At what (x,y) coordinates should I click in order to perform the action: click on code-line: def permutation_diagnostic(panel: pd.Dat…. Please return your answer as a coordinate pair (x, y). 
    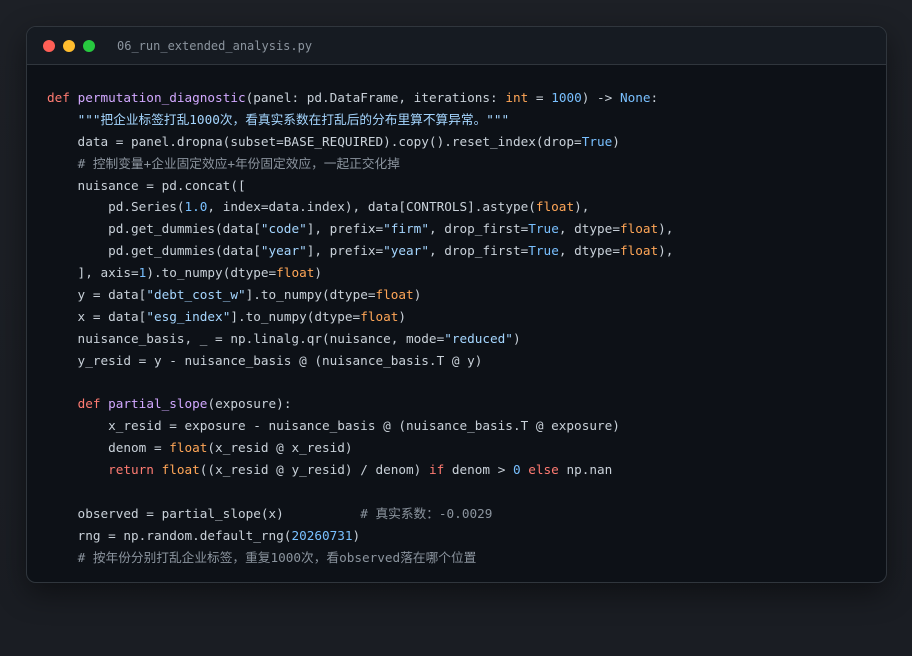
    Looking at the image, I should click on (360, 98).